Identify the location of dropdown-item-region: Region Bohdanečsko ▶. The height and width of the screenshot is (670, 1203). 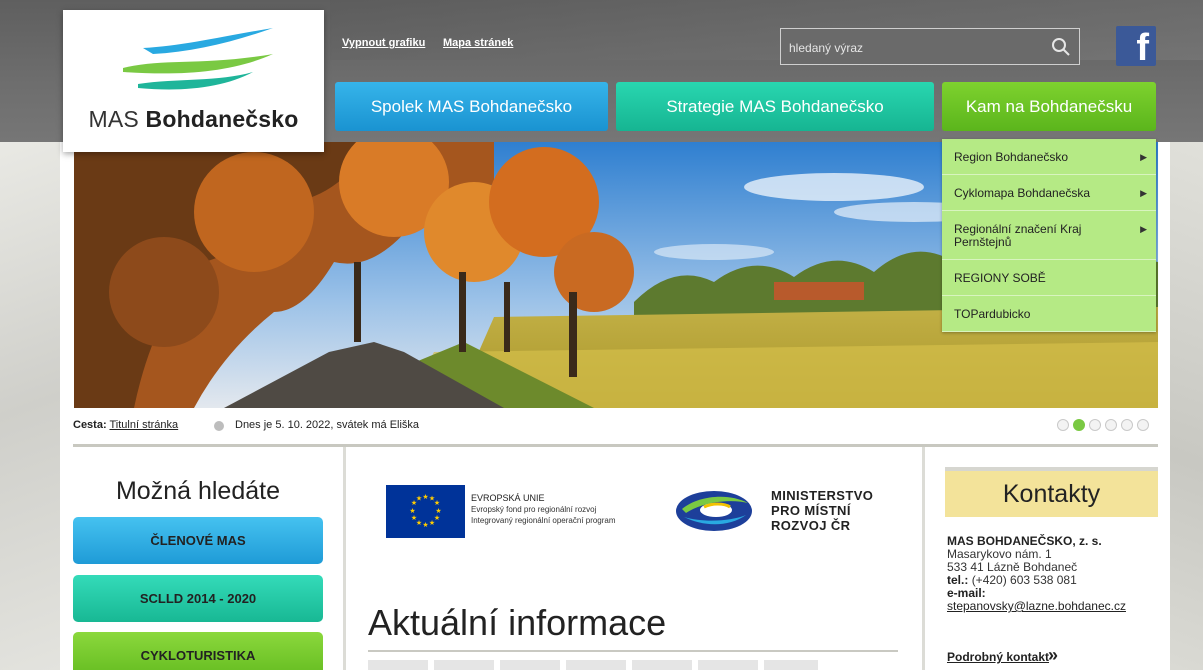
(1049, 157).